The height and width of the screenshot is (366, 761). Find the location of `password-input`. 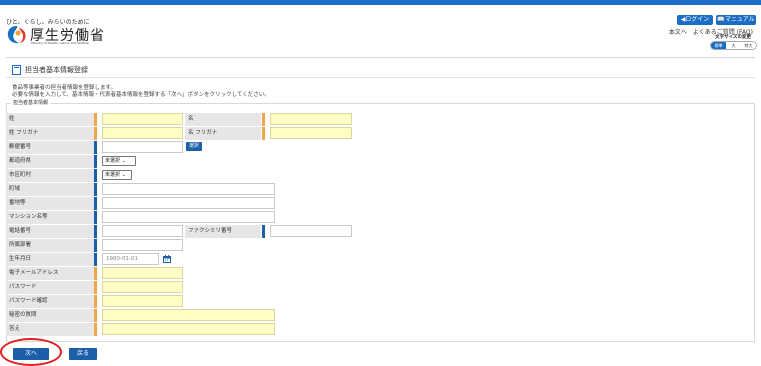

password-input is located at coordinates (142, 287).